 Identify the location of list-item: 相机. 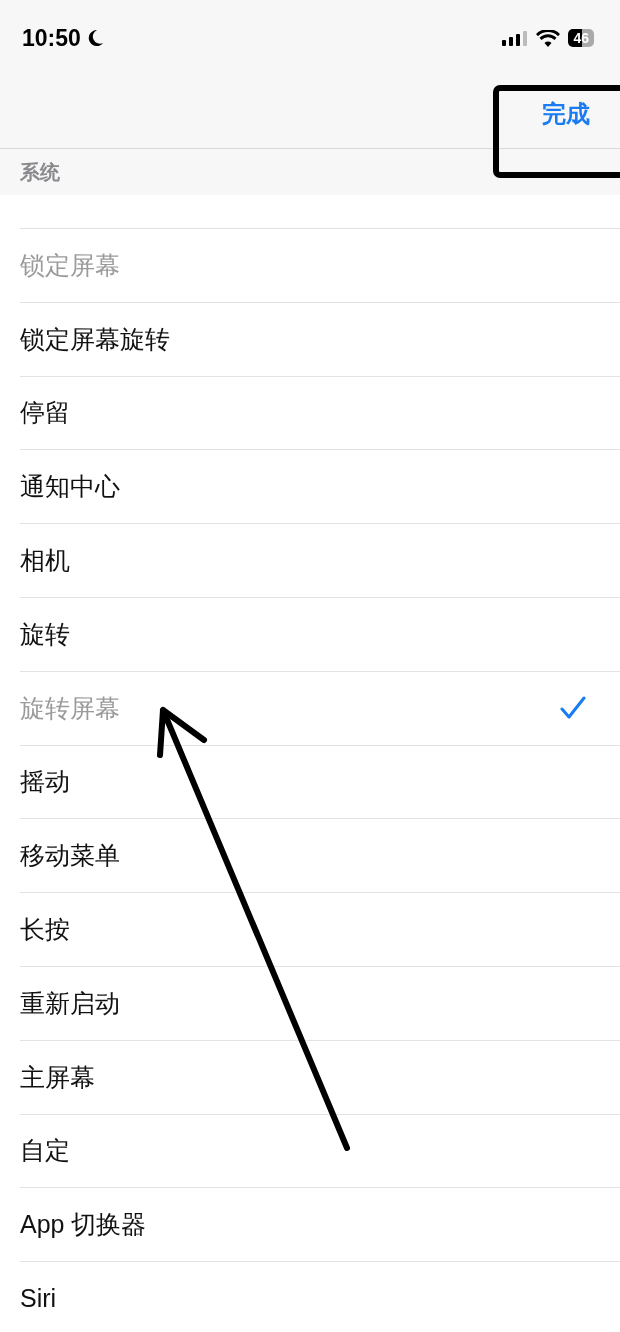
(45, 561).